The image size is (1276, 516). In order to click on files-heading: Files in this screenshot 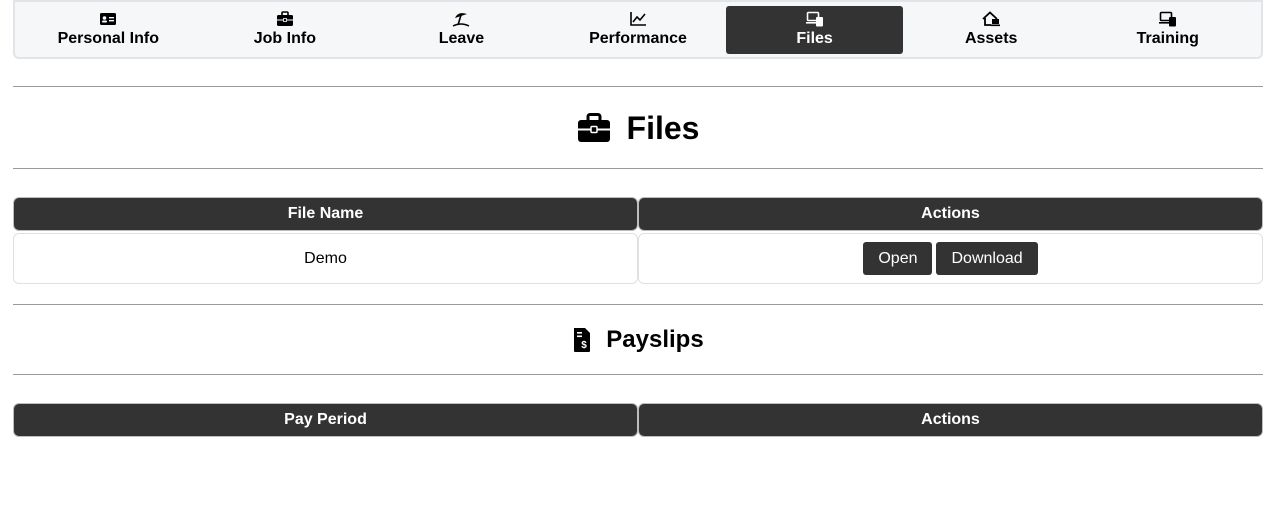, I will do `click(638, 128)`.